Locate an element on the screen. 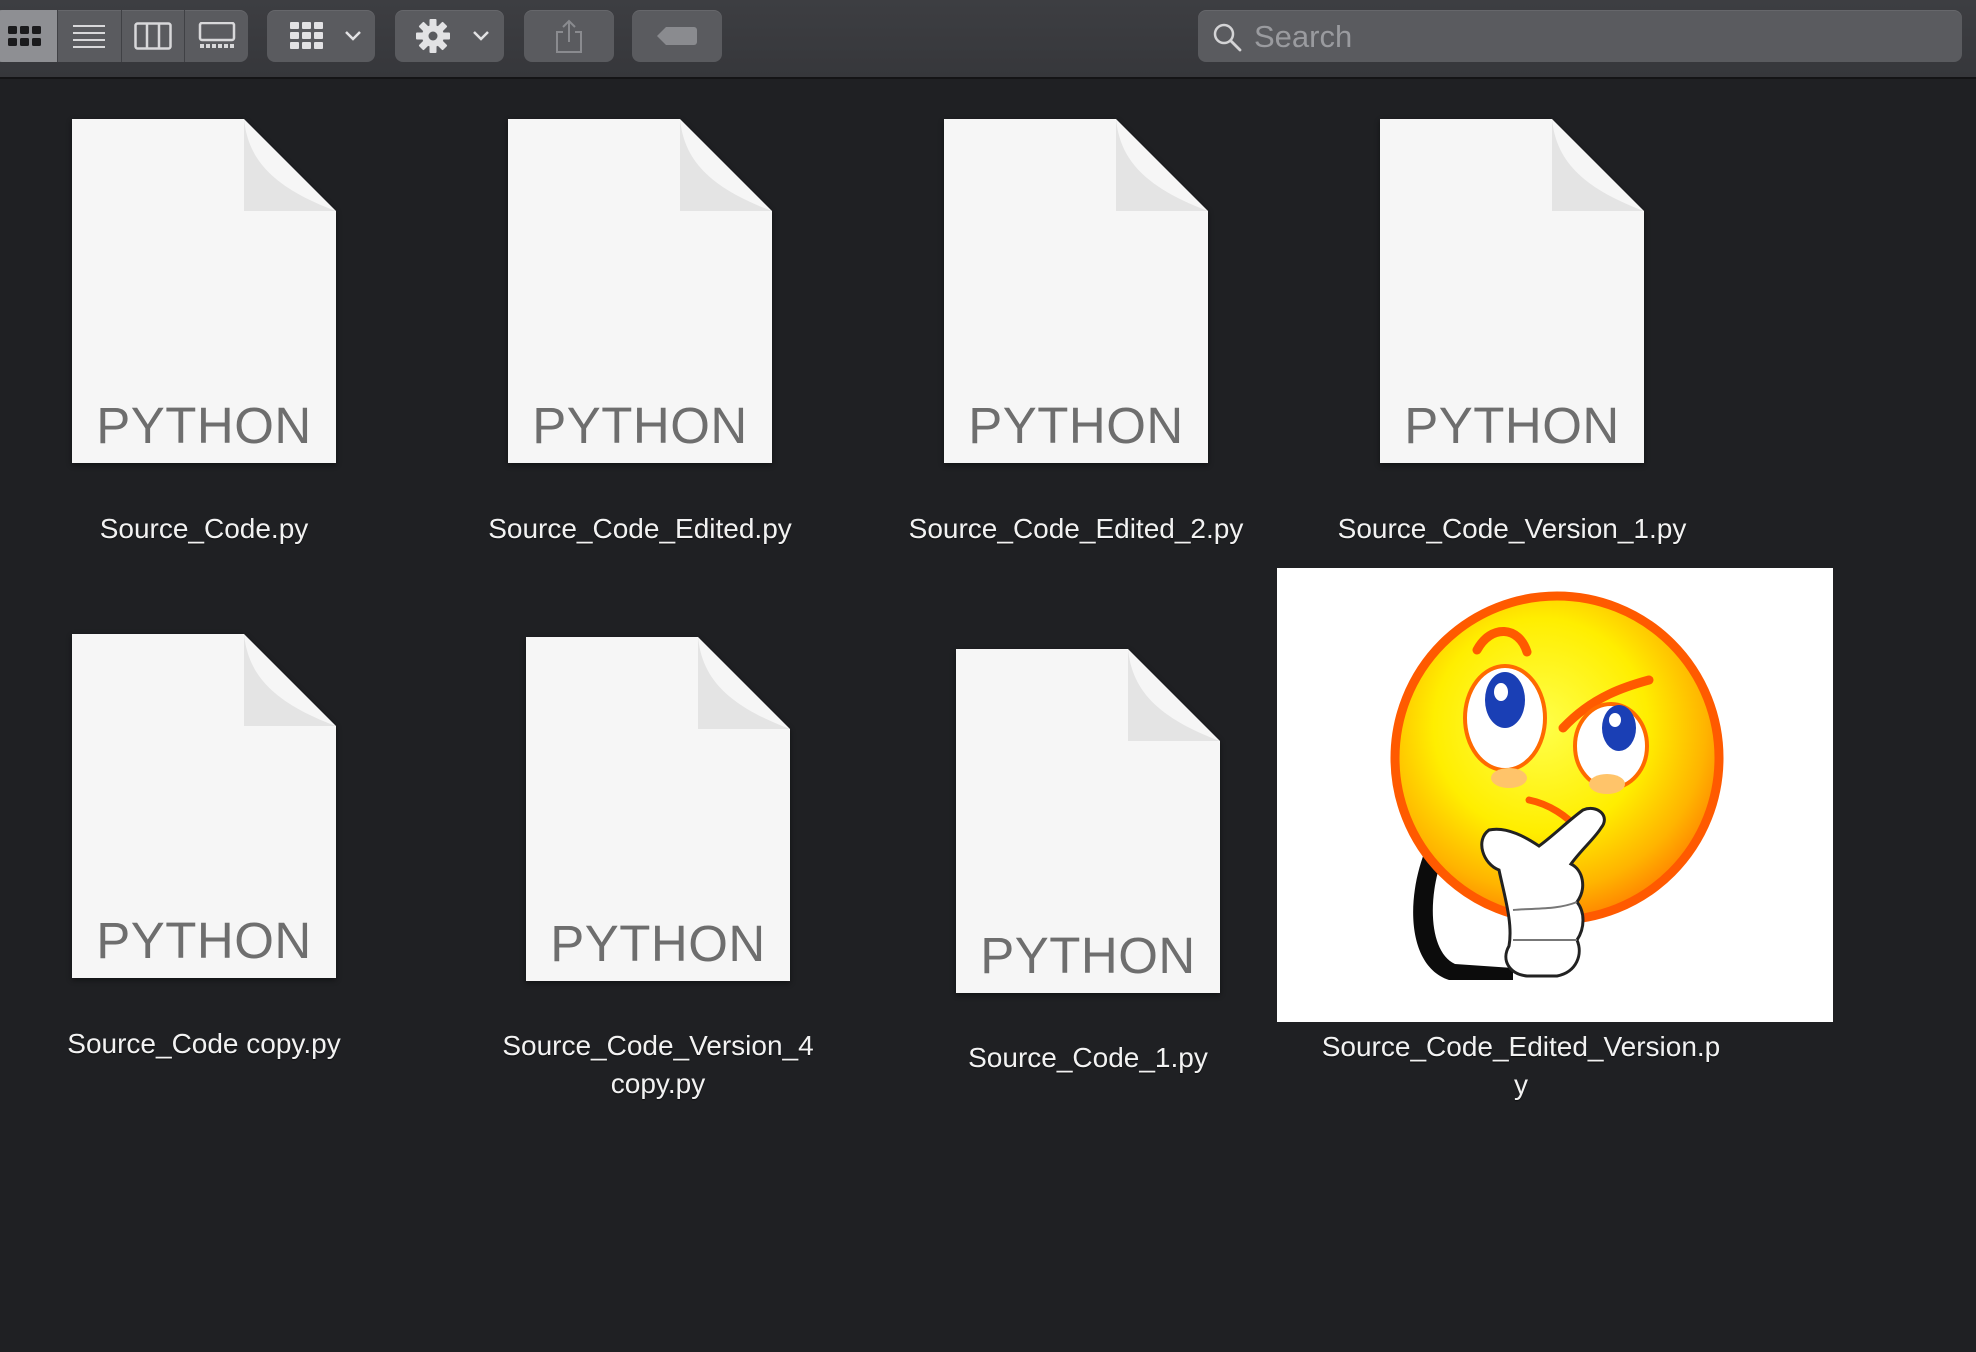 This screenshot has height=1352, width=1976. column-view-icon is located at coordinates (153, 36).